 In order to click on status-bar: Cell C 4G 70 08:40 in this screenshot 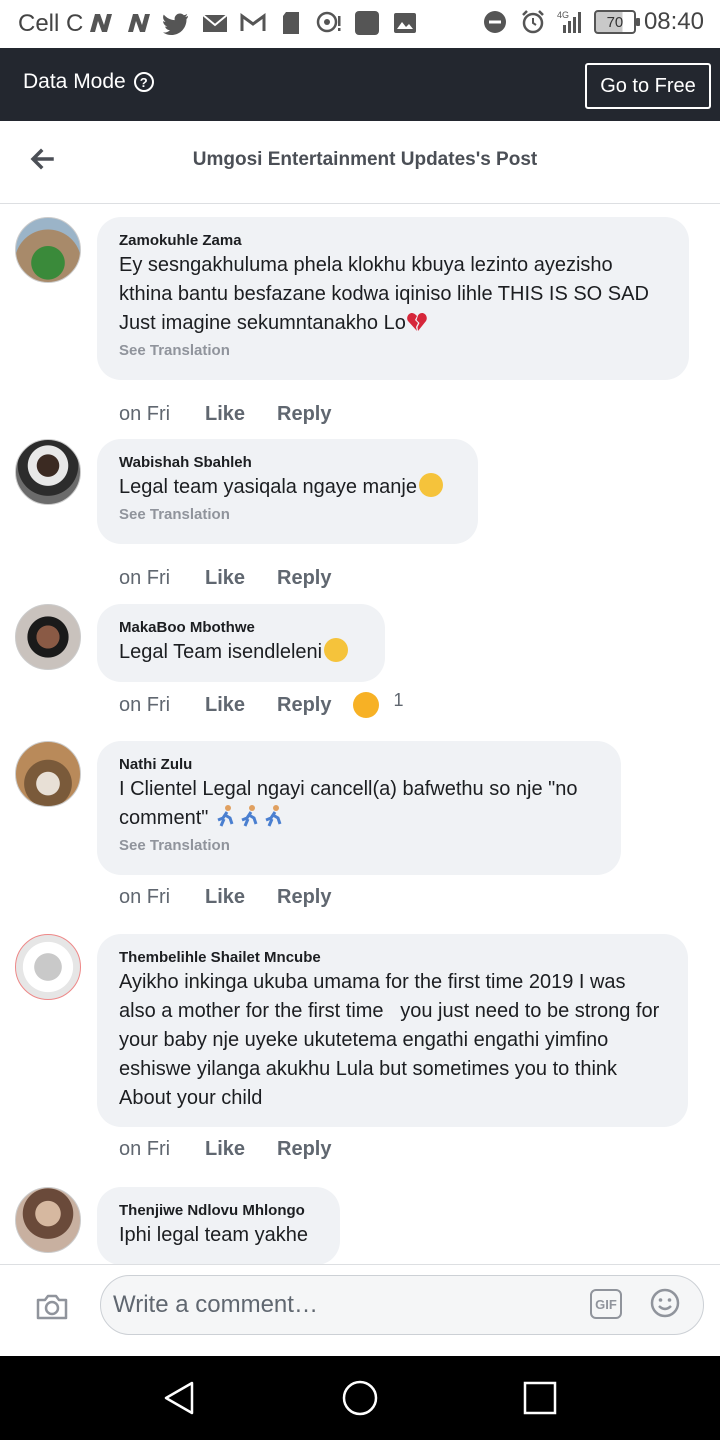, I will do `click(360, 24)`.